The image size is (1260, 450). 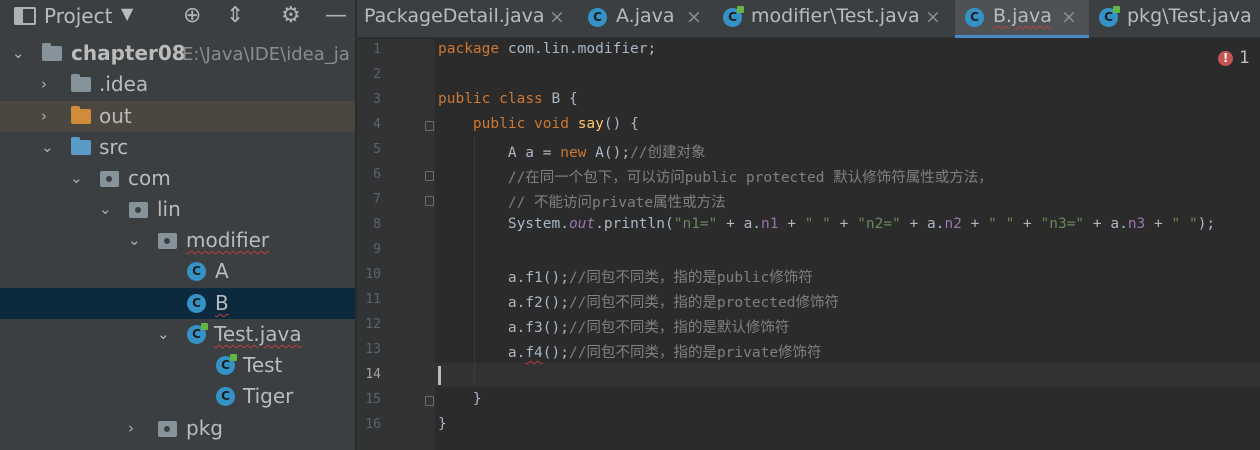 What do you see at coordinates (377, 224) in the screenshot?
I see `line-number: 8` at bounding box center [377, 224].